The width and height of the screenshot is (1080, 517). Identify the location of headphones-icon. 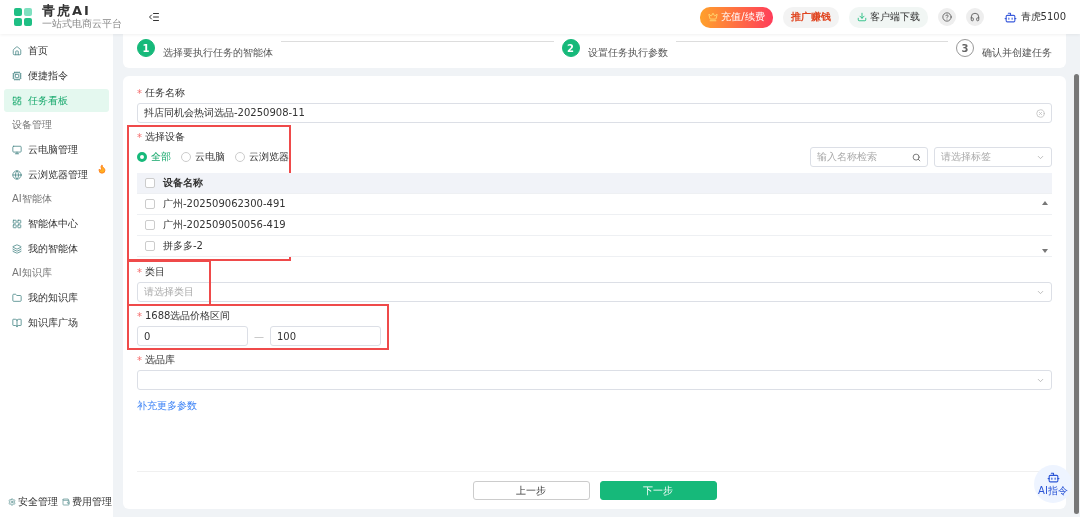
(974, 17).